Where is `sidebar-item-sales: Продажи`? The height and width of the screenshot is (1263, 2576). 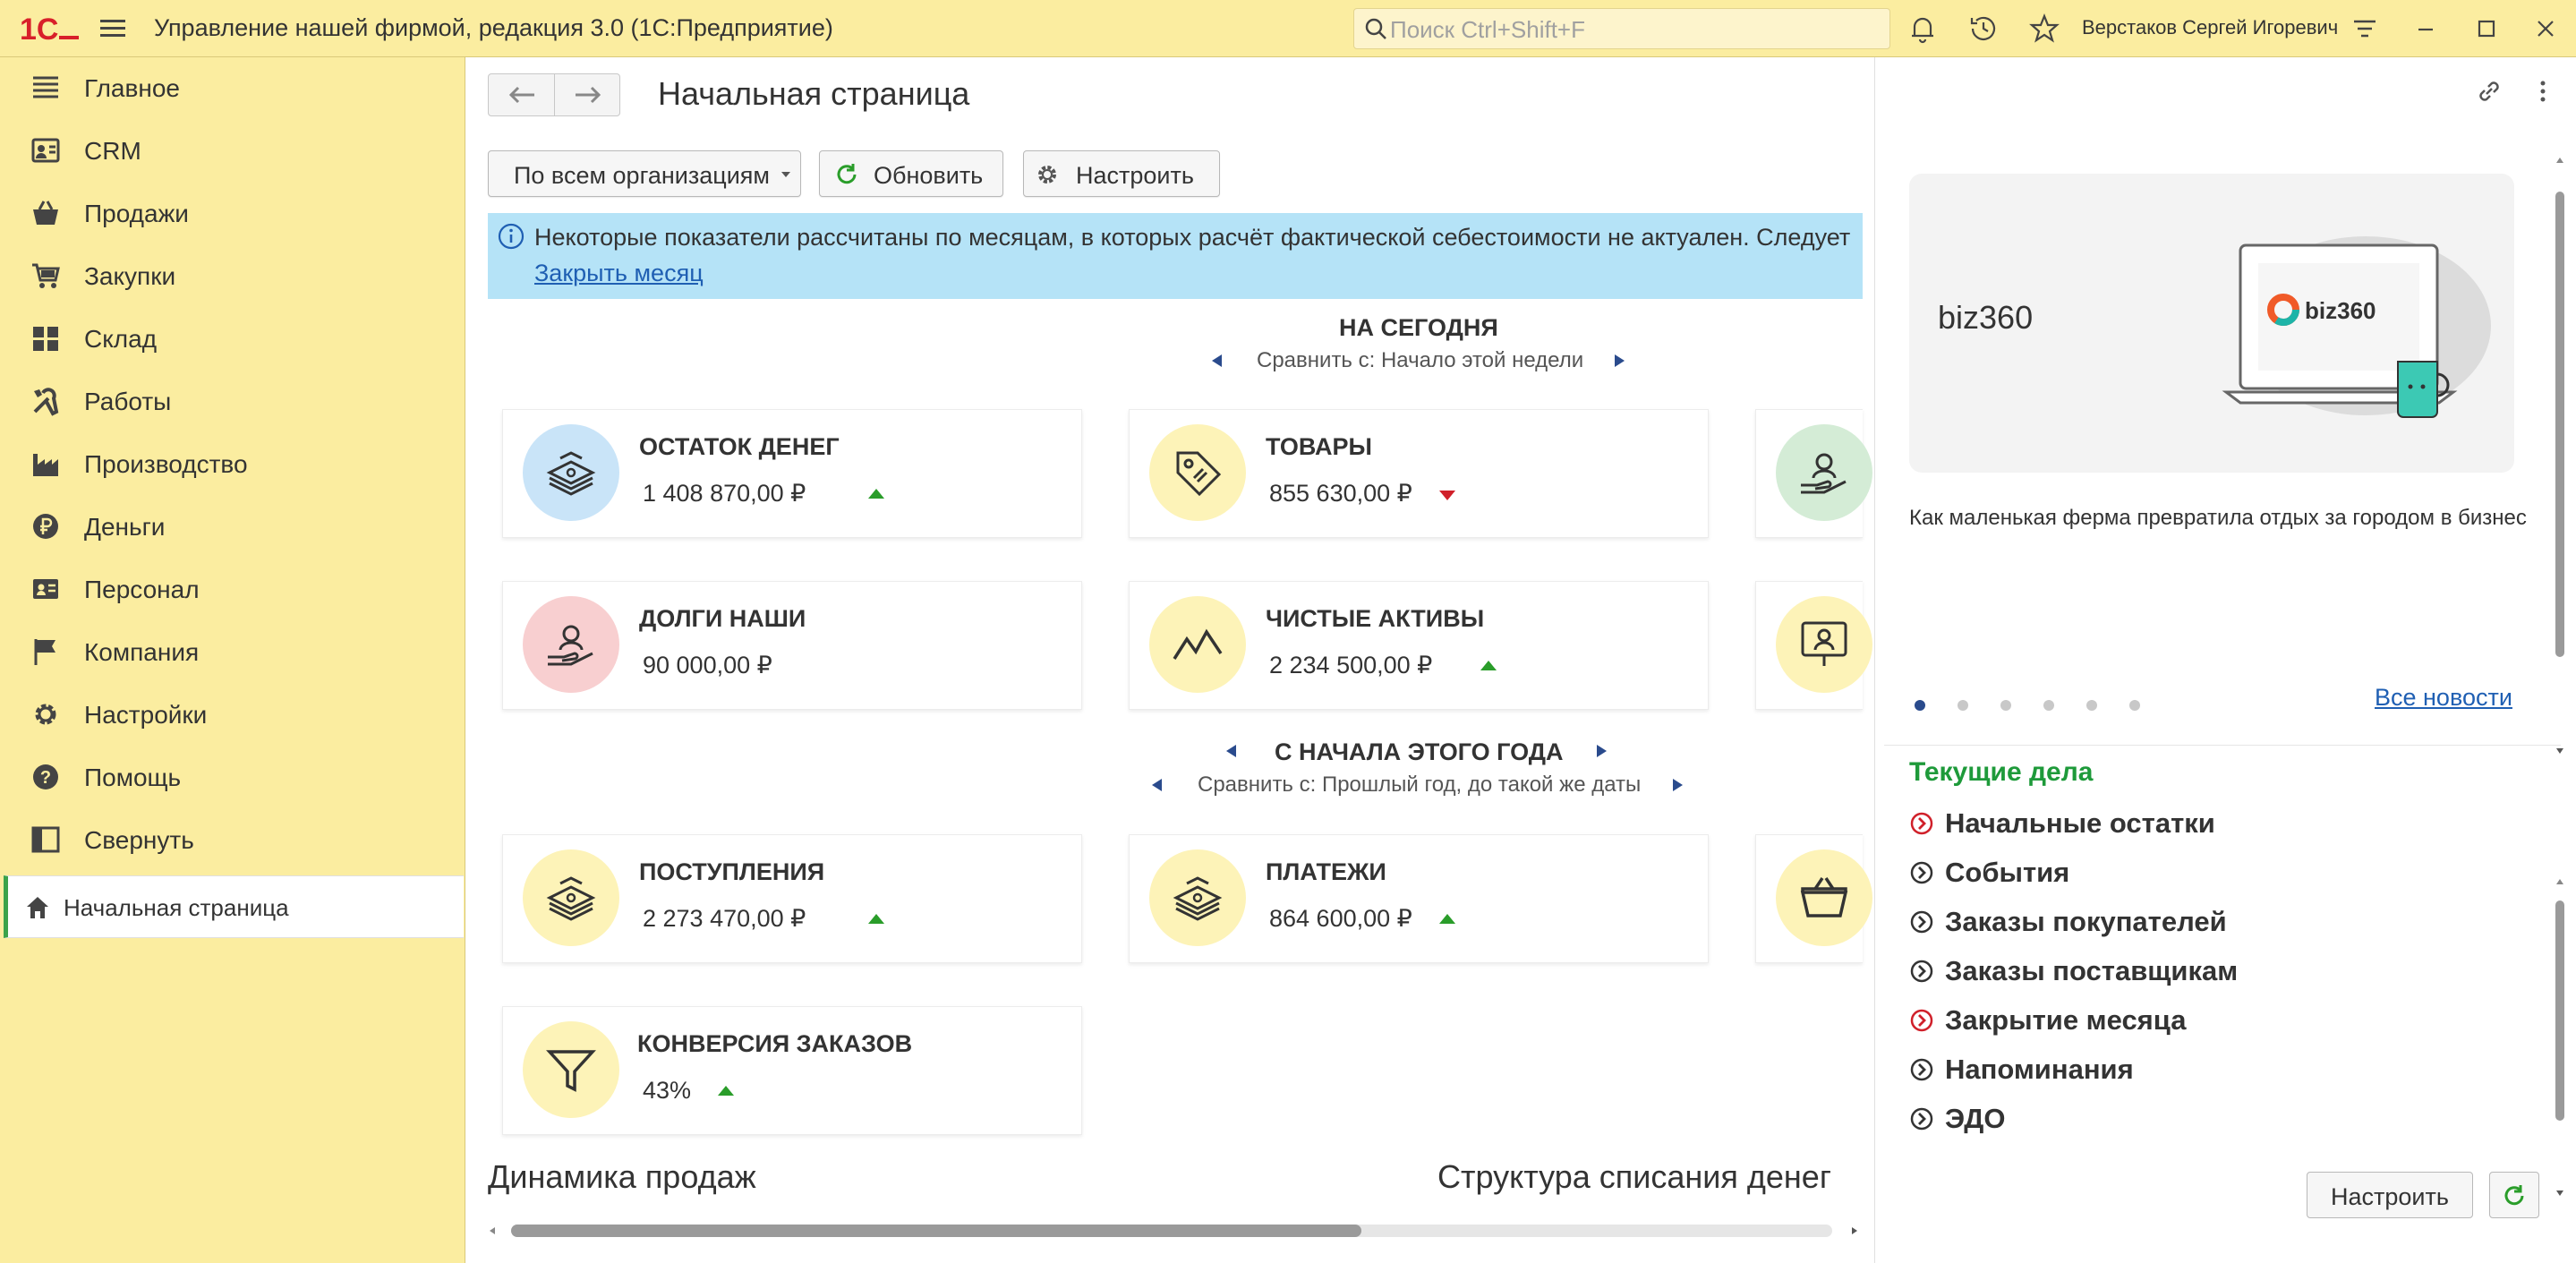
sidebar-item-sales: Продажи is located at coordinates (232, 214).